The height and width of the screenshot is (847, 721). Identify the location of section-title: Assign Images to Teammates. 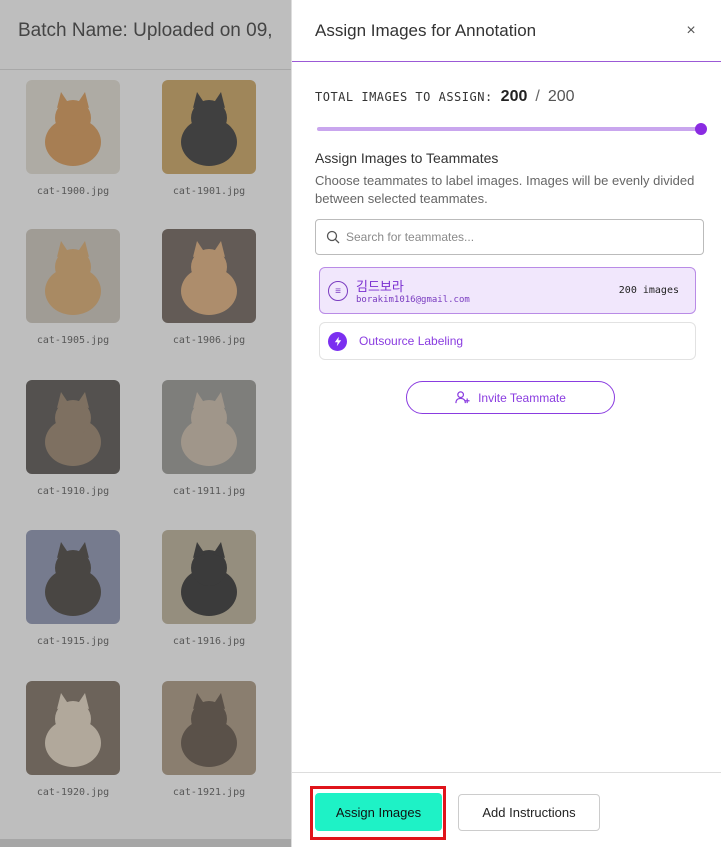
(407, 158).